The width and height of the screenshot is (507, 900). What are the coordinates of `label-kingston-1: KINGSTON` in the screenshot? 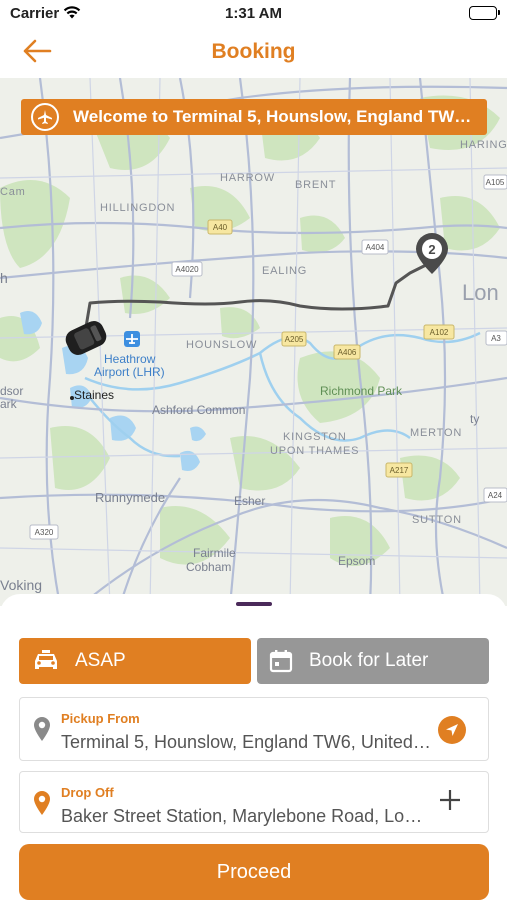 It's located at (315, 437).